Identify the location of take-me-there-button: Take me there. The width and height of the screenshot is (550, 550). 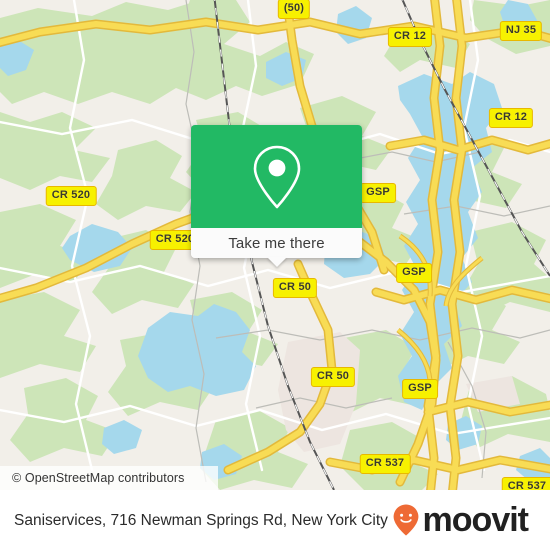
(276, 243).